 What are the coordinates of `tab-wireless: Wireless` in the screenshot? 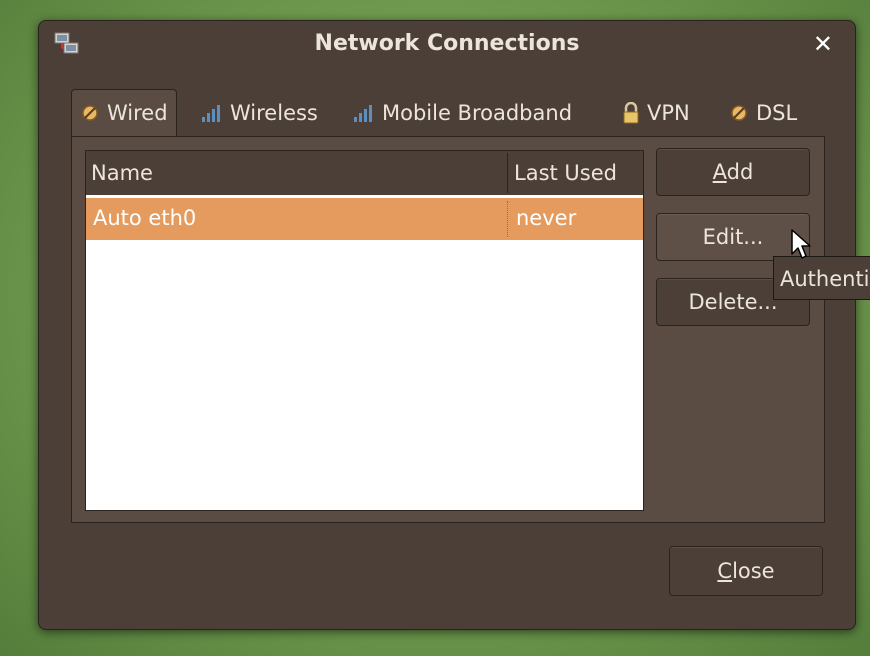 It's located at (259, 113).